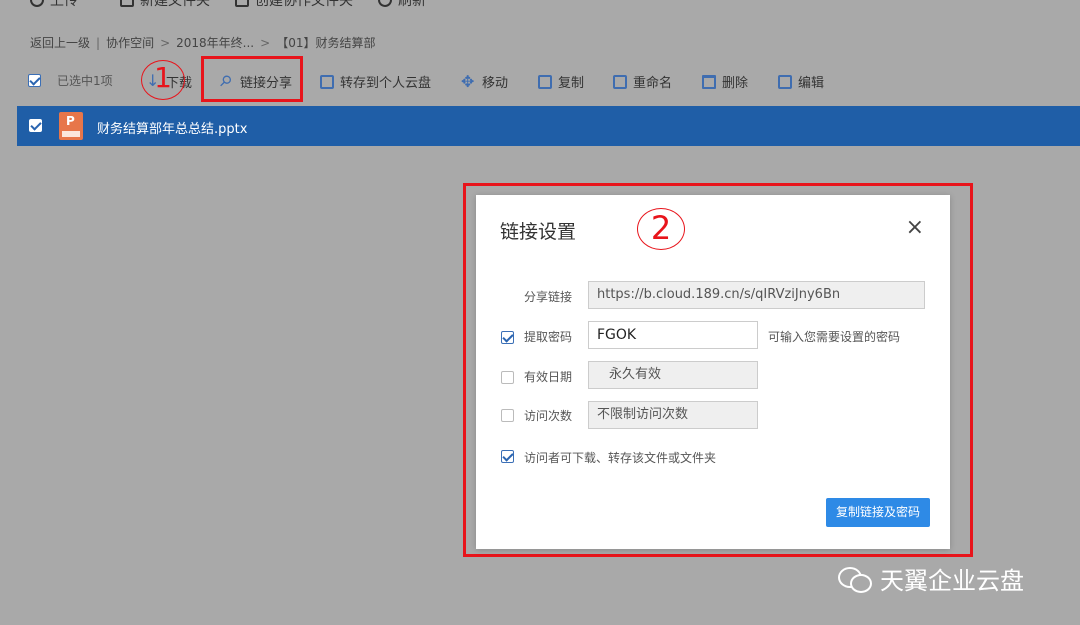 This screenshot has height=625, width=1080. What do you see at coordinates (540, 7) in the screenshot?
I see `top-toolbar: 上传 新建文件夹 创建协作文件夹 刷新` at bounding box center [540, 7].